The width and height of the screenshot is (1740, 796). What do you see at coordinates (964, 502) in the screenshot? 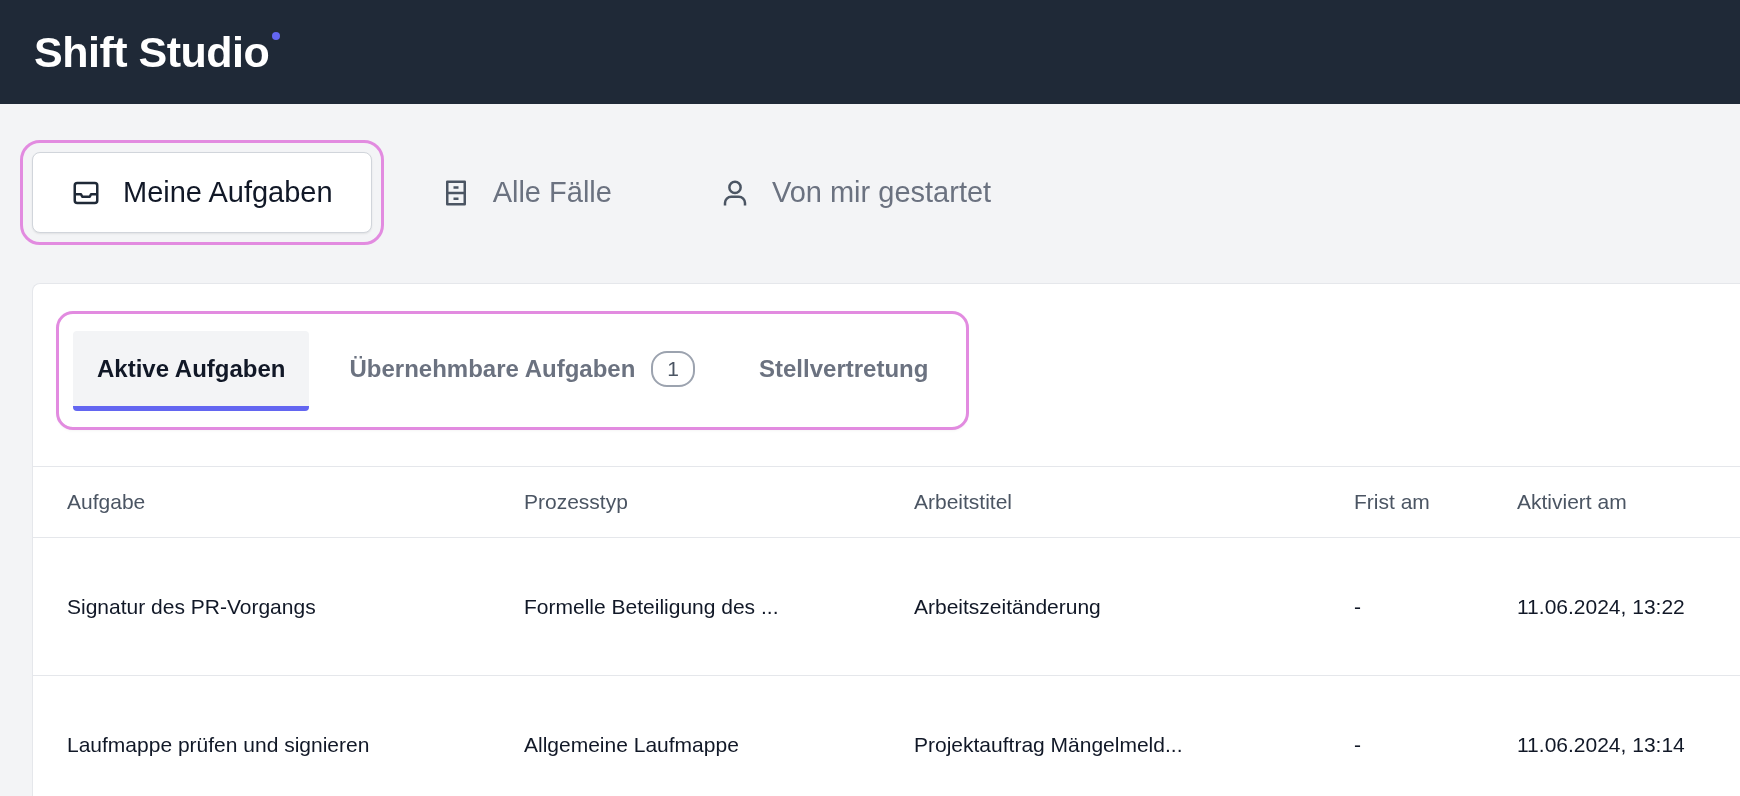
I see `column-header: Arbeitstitel` at bounding box center [964, 502].